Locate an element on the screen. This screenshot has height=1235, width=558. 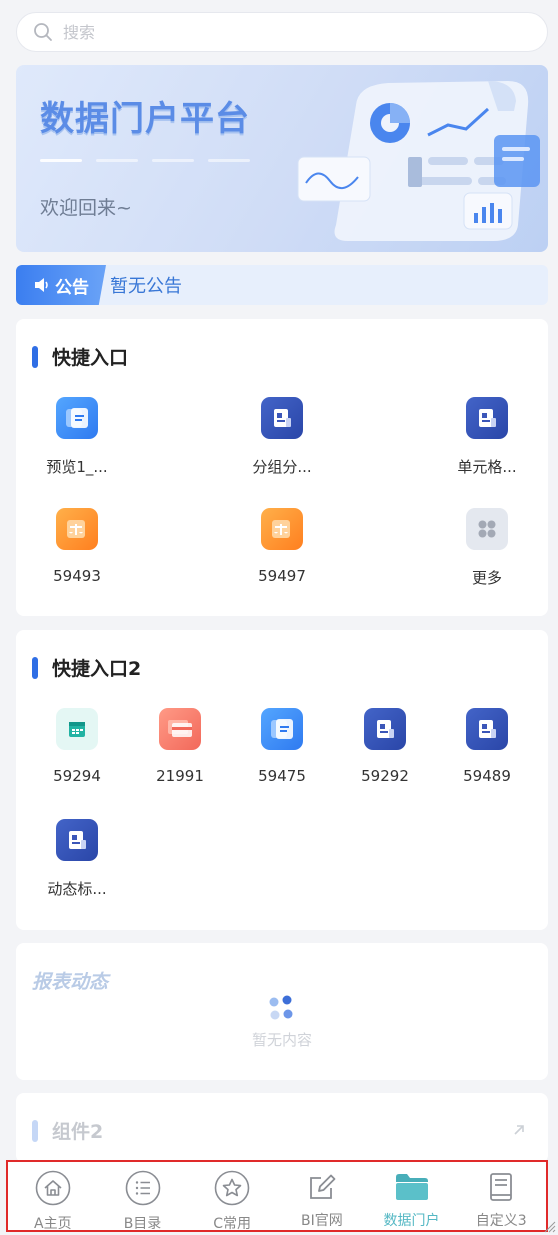
shortcut-59292: 59292 is located at coordinates (385, 746).